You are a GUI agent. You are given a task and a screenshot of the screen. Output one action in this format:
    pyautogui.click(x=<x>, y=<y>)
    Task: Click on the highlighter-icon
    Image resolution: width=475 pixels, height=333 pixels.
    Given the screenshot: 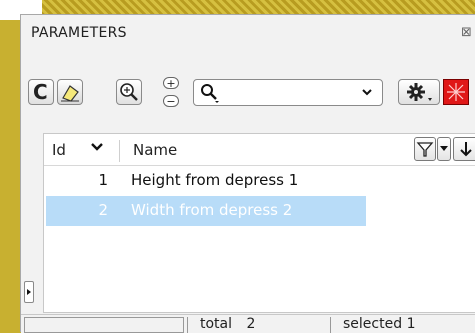 What is the action you would take?
    pyautogui.click(x=70, y=92)
    